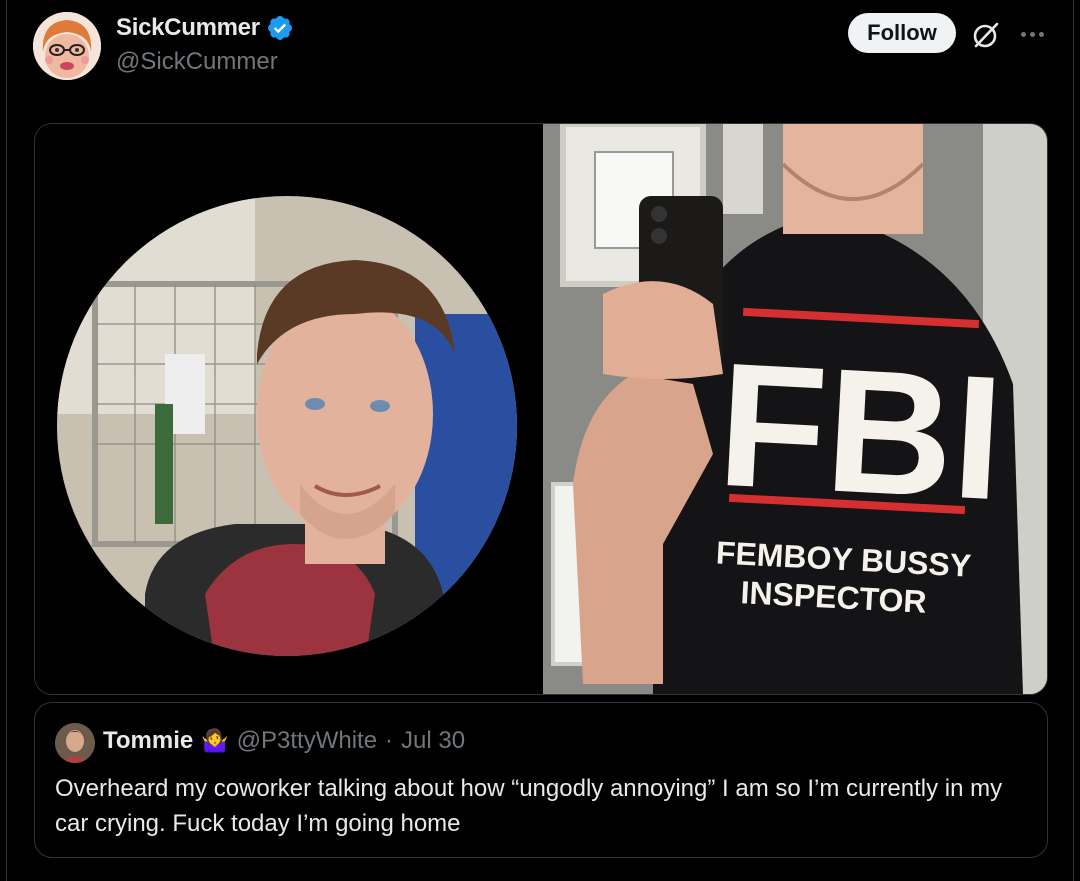 This screenshot has height=881, width=1080. What do you see at coordinates (188, 28) in the screenshot?
I see `author-display-name: SickCummer` at bounding box center [188, 28].